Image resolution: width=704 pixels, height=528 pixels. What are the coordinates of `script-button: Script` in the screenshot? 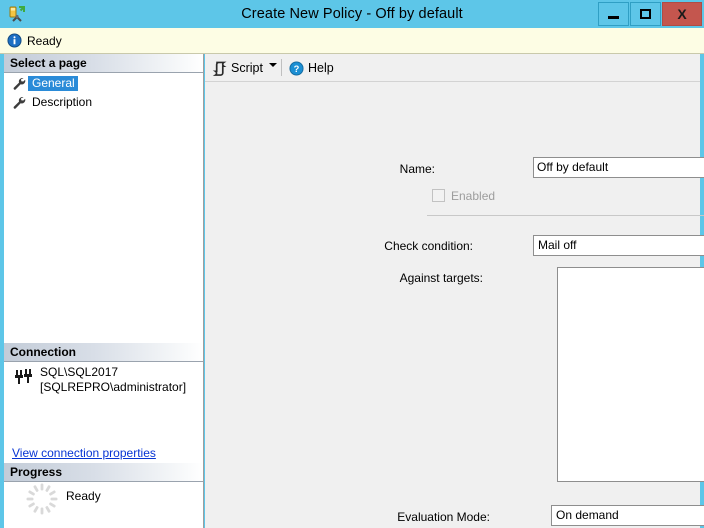 It's located at (237, 68).